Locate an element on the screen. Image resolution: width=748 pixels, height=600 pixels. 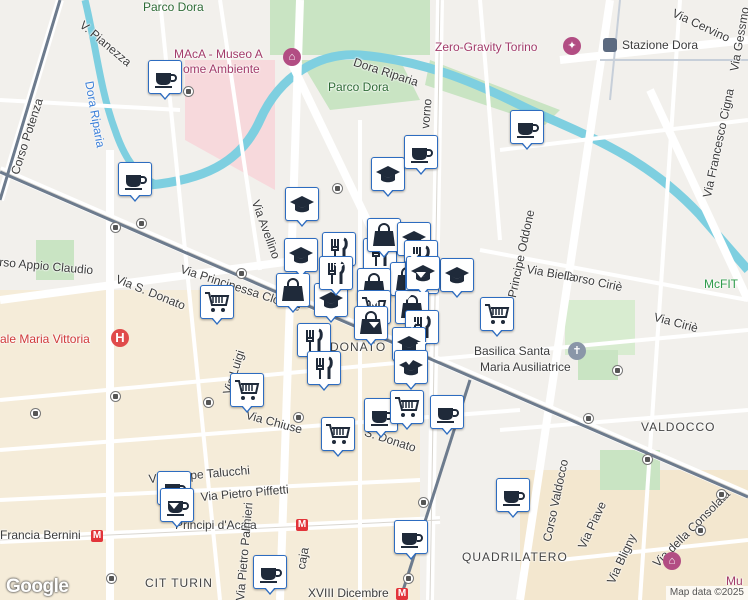
label-cit-turin: CIT TURIN is located at coordinates (179, 583).